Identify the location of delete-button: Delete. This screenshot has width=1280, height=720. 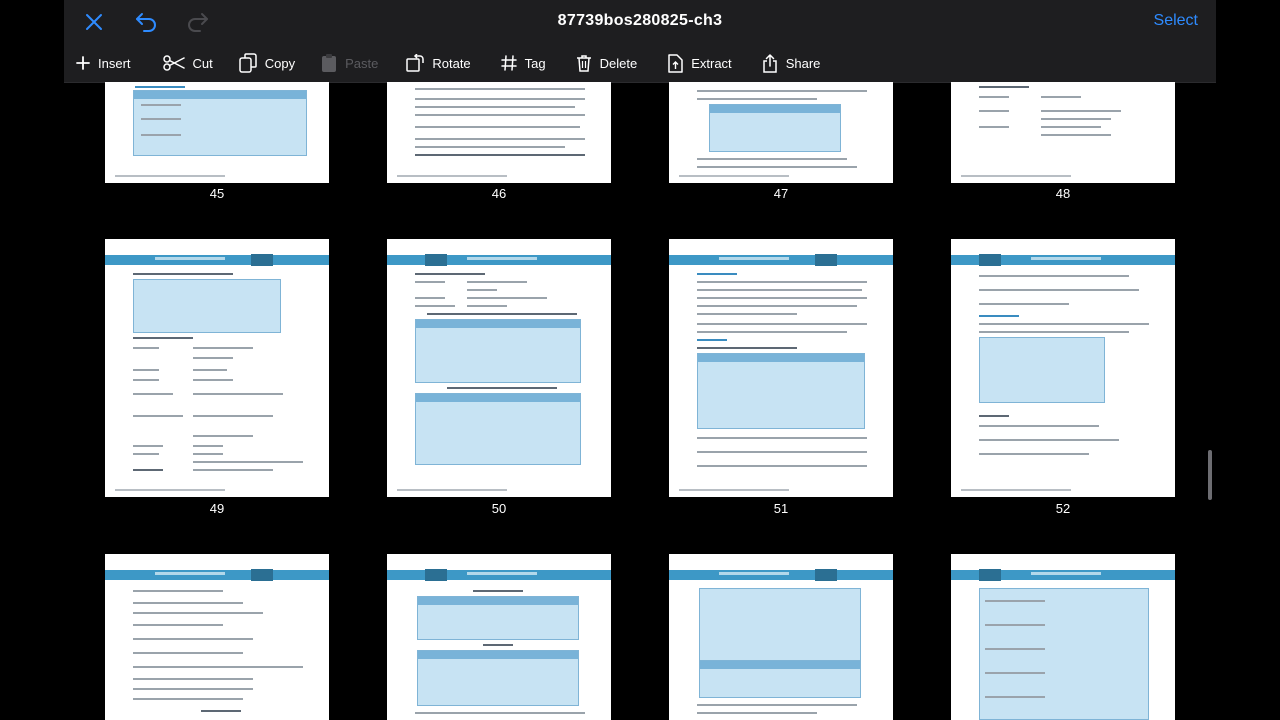
(607, 63).